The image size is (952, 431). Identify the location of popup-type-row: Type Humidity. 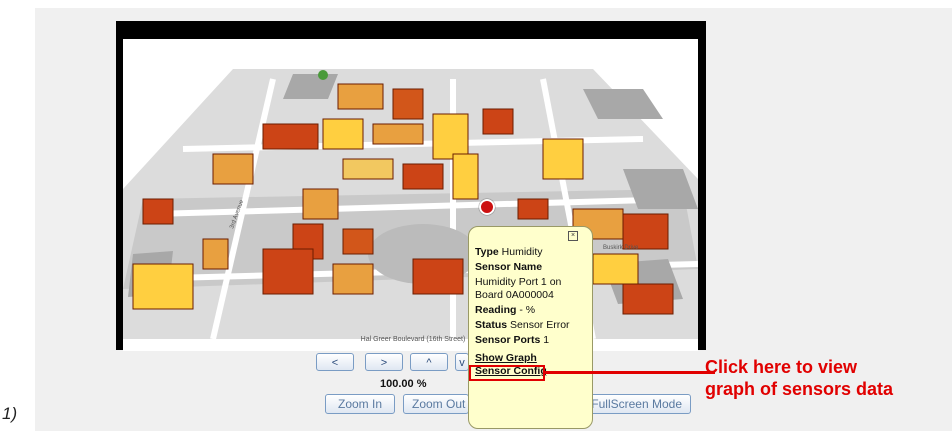
(531, 252).